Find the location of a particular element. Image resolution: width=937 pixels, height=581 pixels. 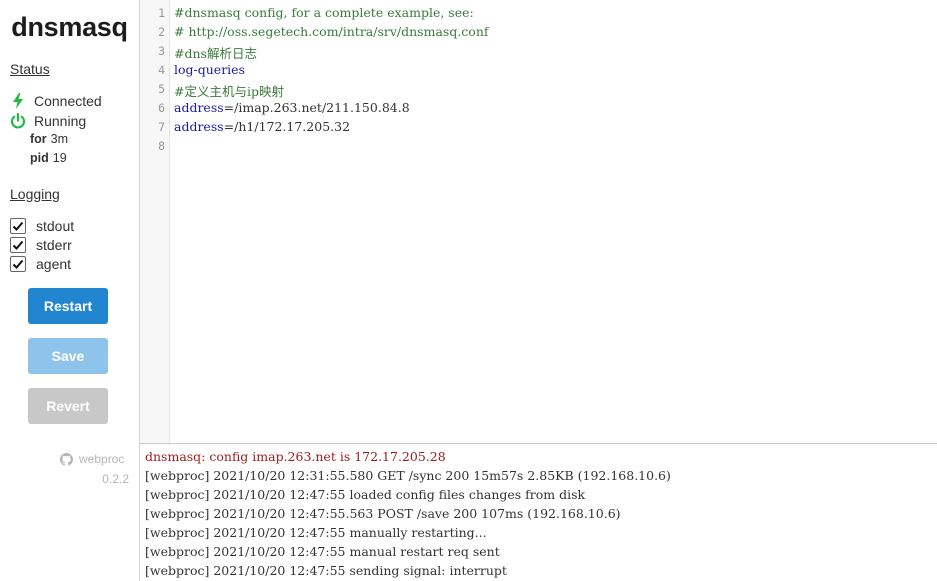

agent-checkbox is located at coordinates (18, 264).